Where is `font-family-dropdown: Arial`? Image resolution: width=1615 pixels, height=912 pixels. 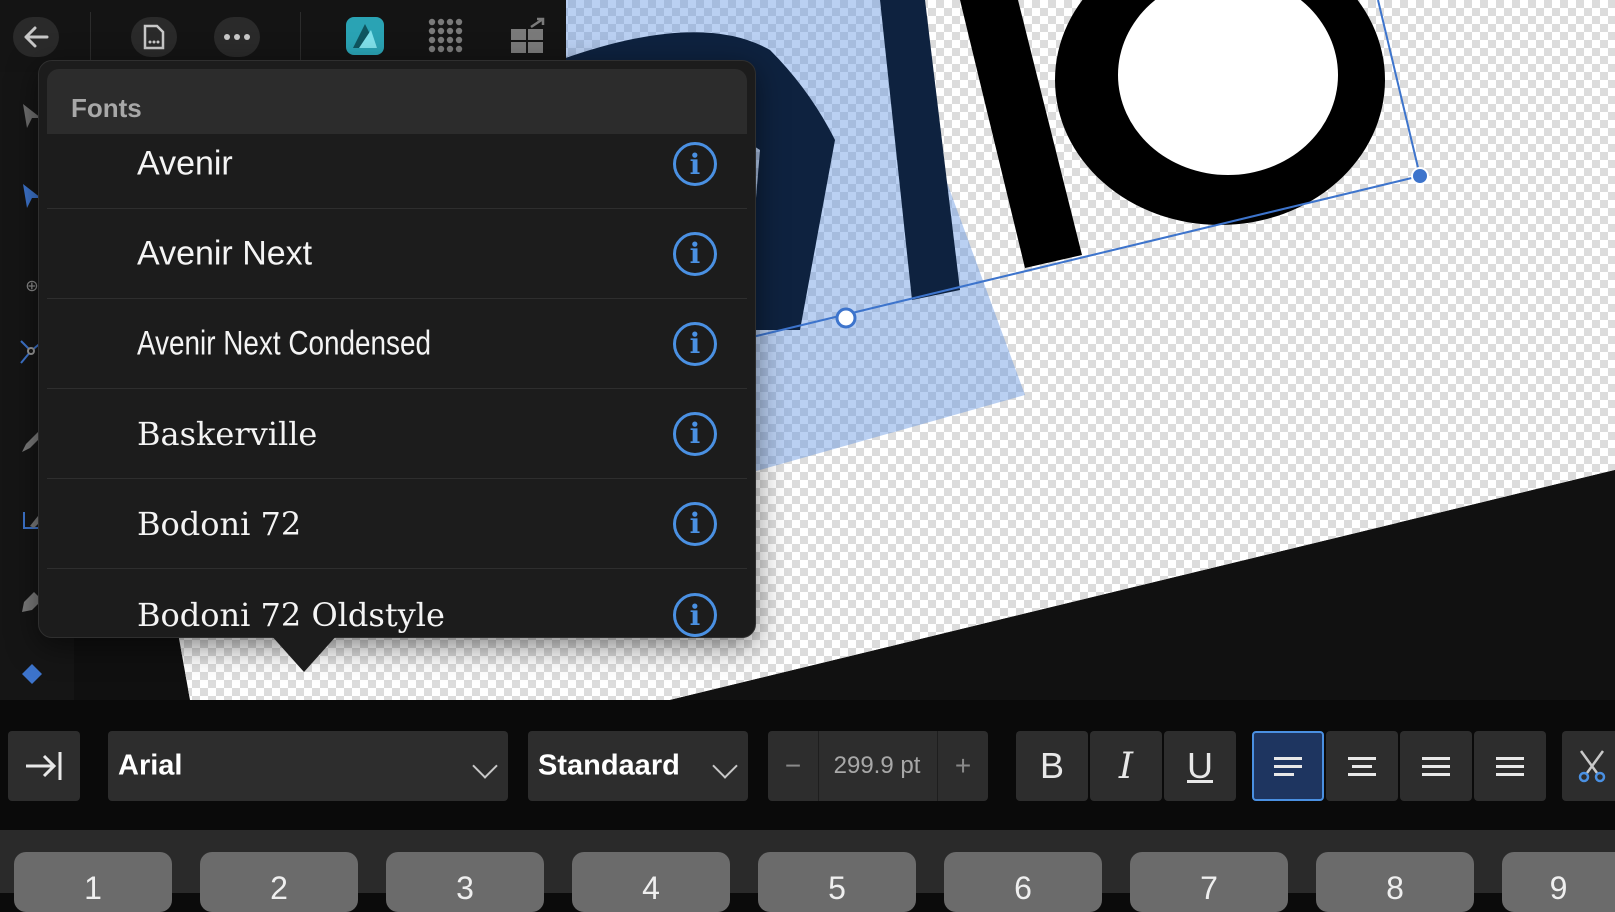
font-family-dropdown: Arial is located at coordinates (308, 766).